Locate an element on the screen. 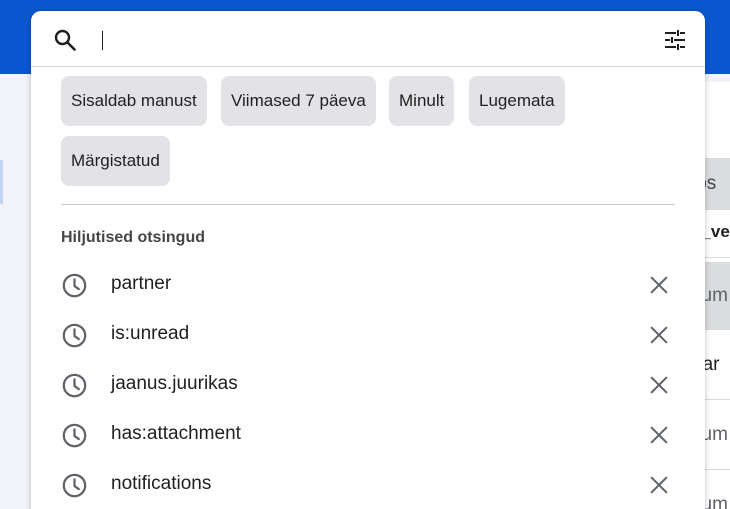  search-icon is located at coordinates (65, 40).